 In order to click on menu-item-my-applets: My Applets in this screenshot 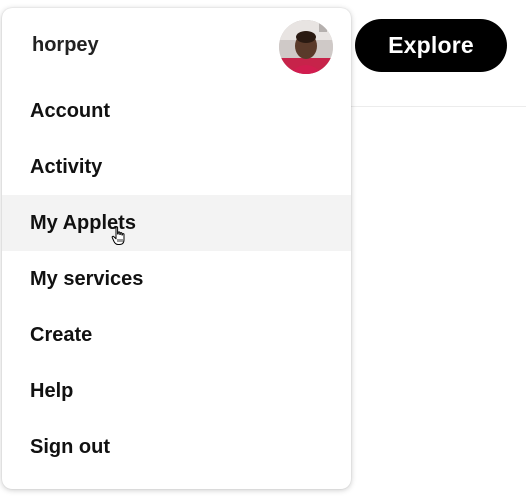, I will do `click(176, 223)`.